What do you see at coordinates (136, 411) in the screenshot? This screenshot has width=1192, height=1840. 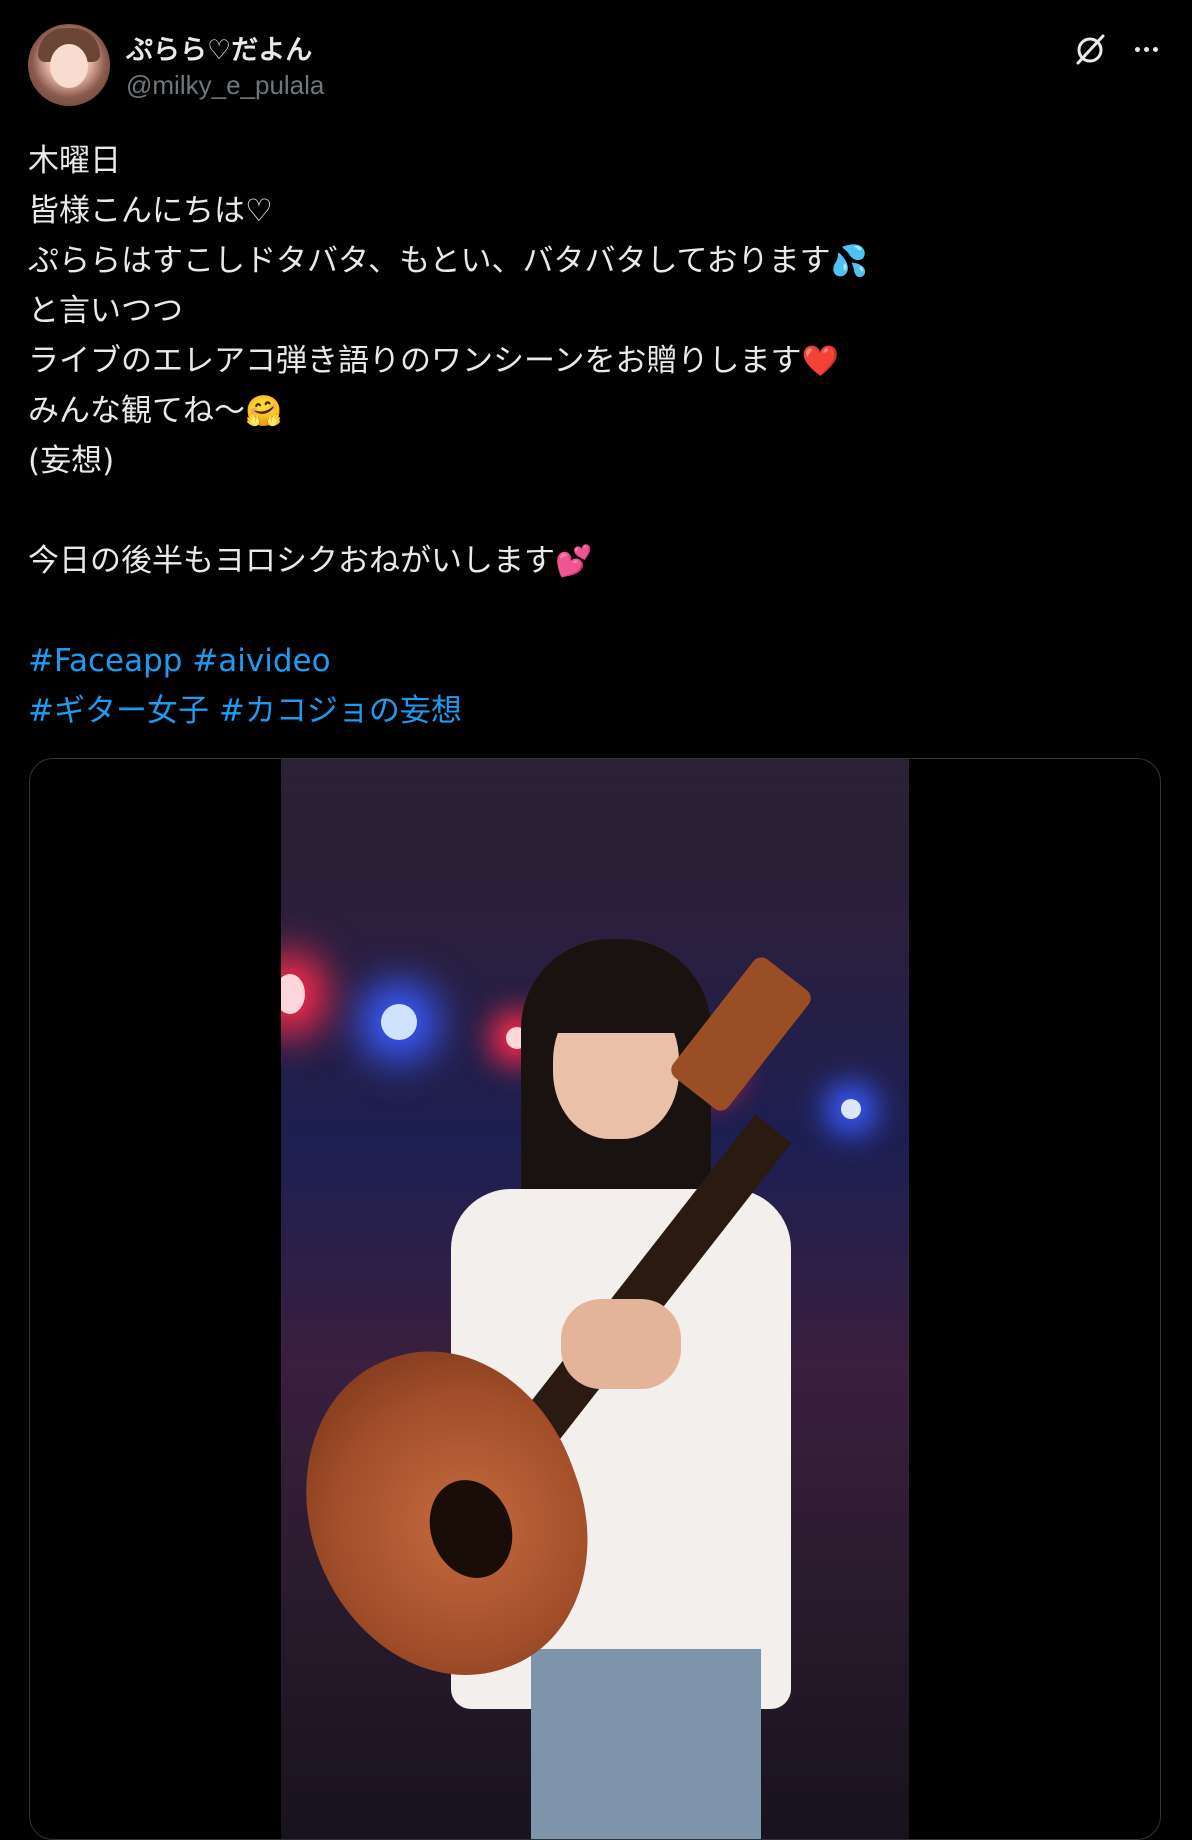 I see `tweet-line-text: みんな観てね〜` at bounding box center [136, 411].